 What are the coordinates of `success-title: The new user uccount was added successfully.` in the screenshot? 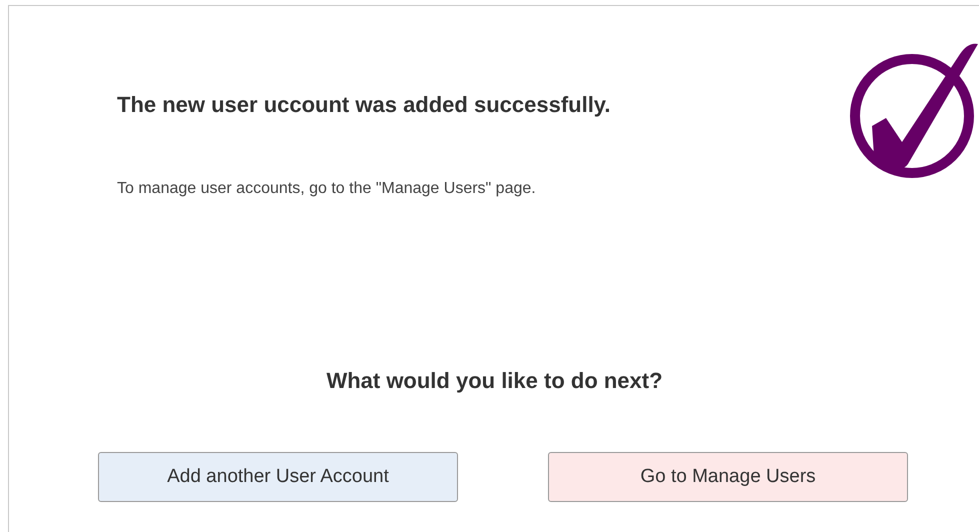 It's located at (364, 105).